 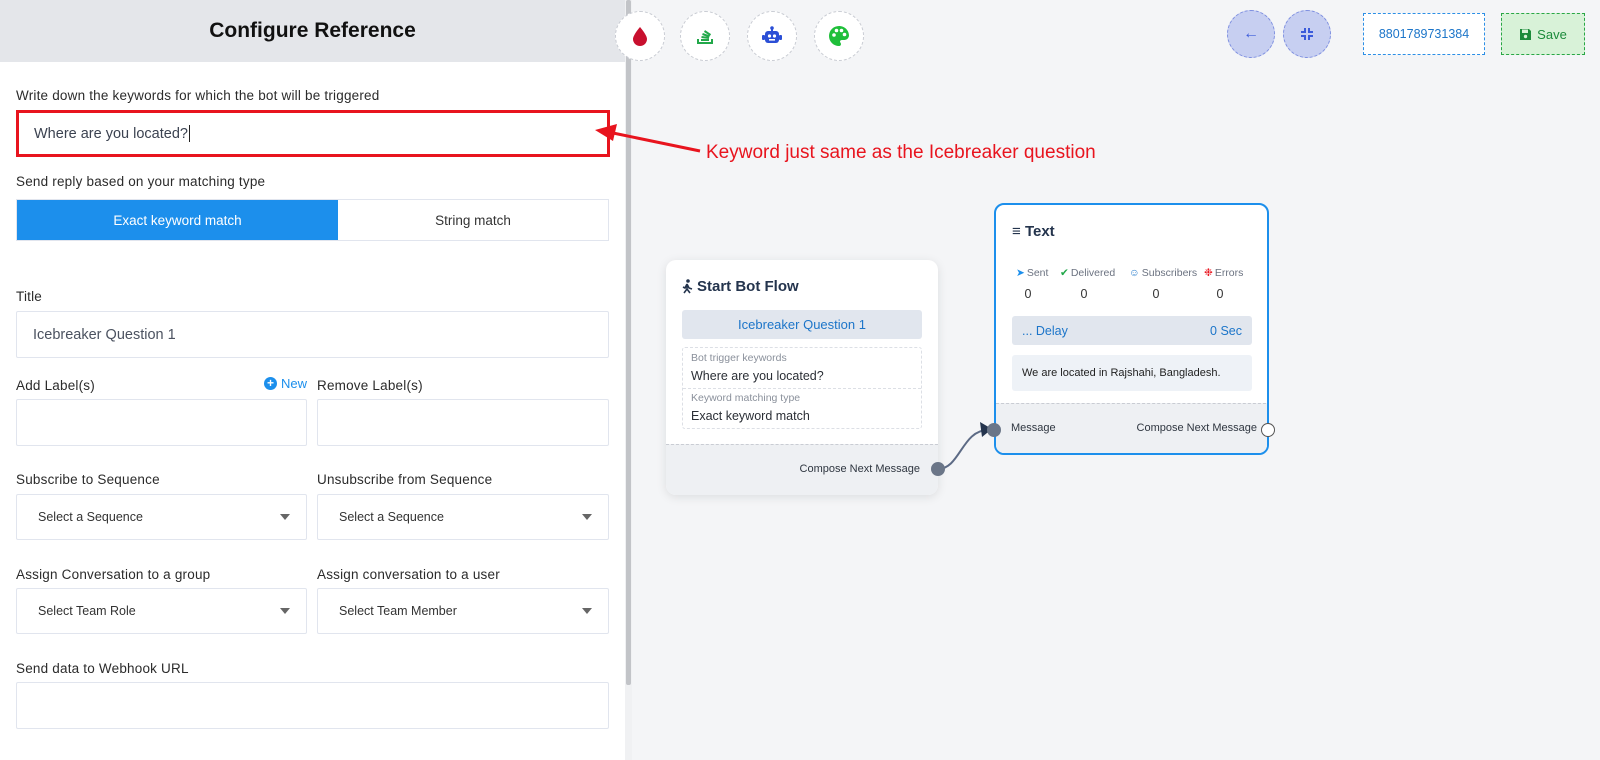 What do you see at coordinates (1226, 330) in the screenshot?
I see `delay-value: 0 Sec` at bounding box center [1226, 330].